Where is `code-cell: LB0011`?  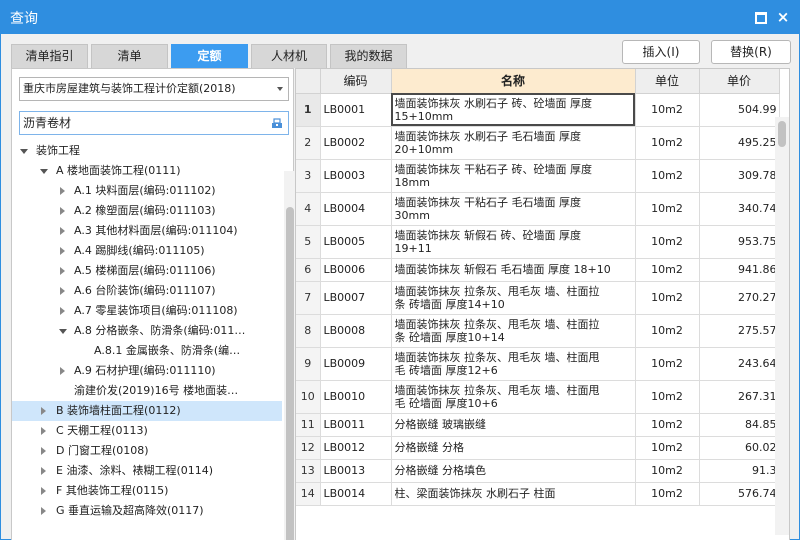
code-cell: LB0011 is located at coordinates (356, 425).